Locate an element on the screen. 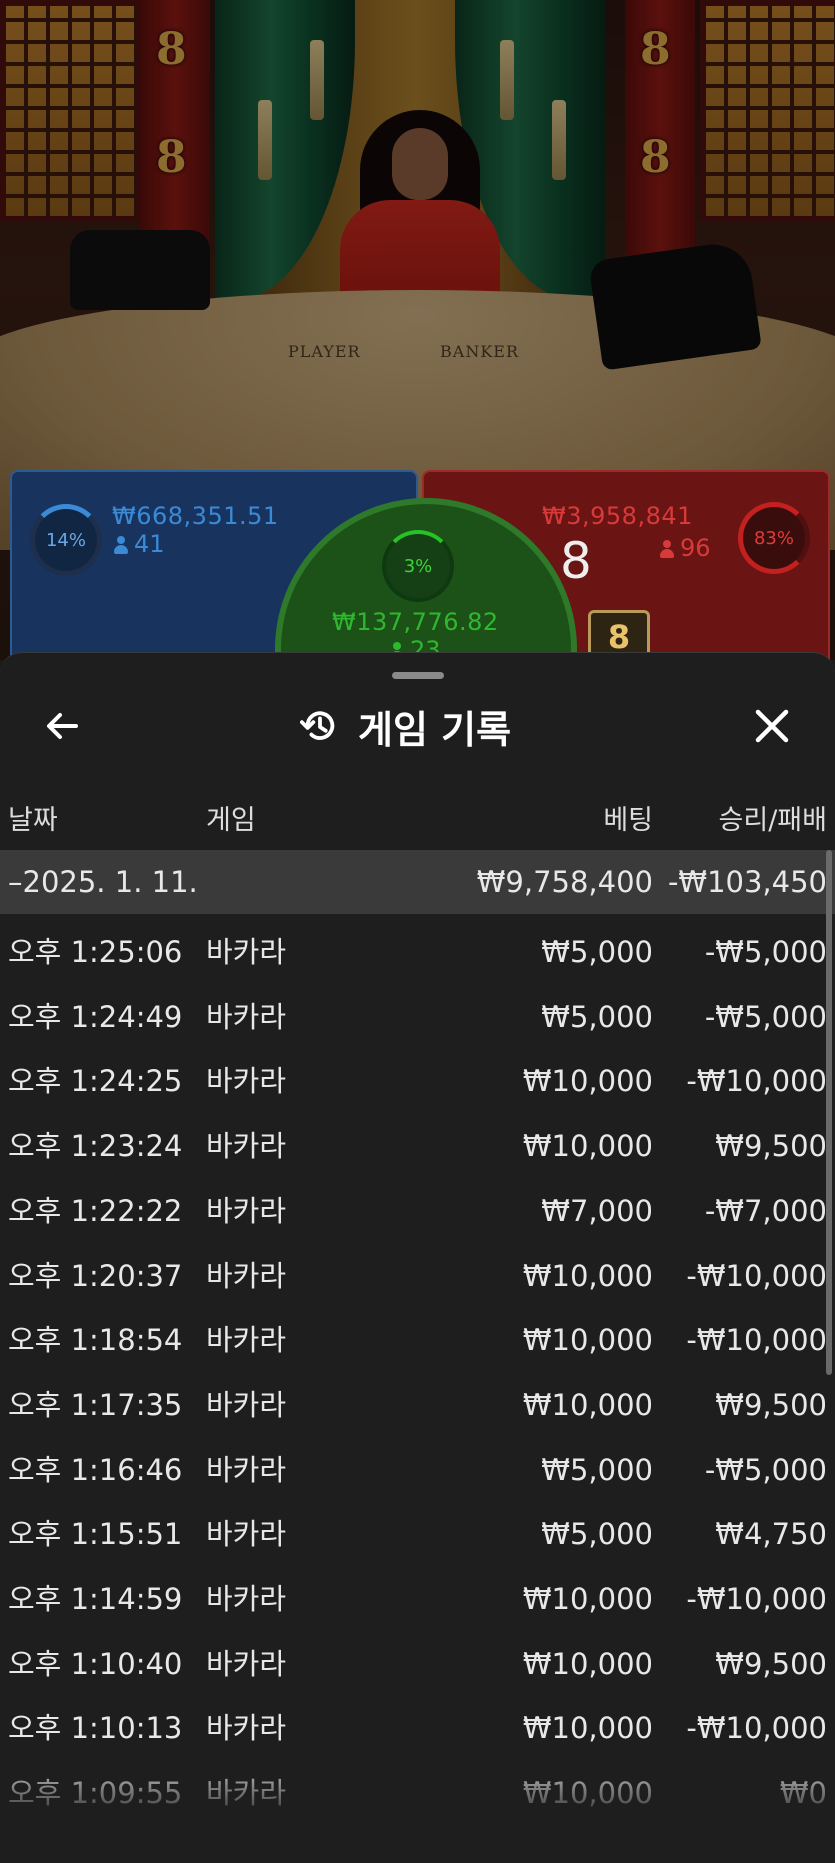  table-row: 오후 1:14:59 바카라 ₩10,000 -₩10,000 is located at coordinates (417, 1599).